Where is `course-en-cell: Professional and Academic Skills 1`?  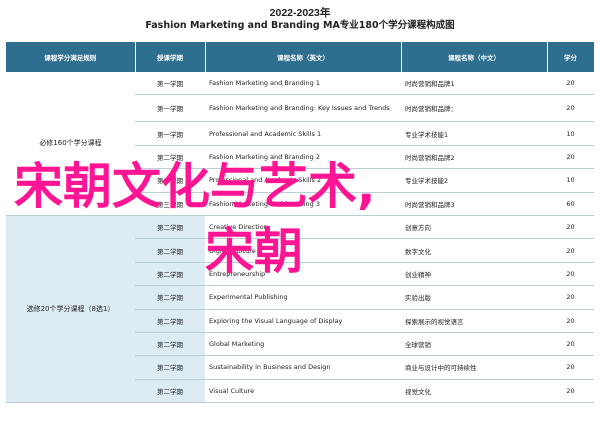
course-en-cell: Professional and Academic Skills 1 is located at coordinates (303, 133).